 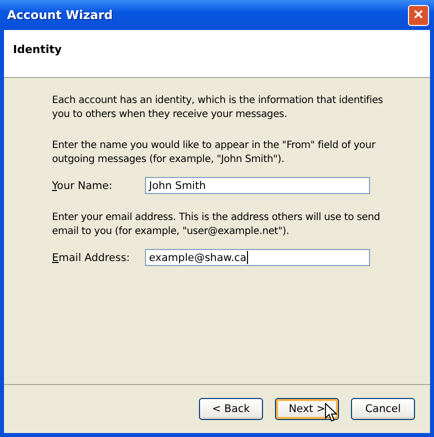 I want to click on pointer-icon, so click(x=331, y=412).